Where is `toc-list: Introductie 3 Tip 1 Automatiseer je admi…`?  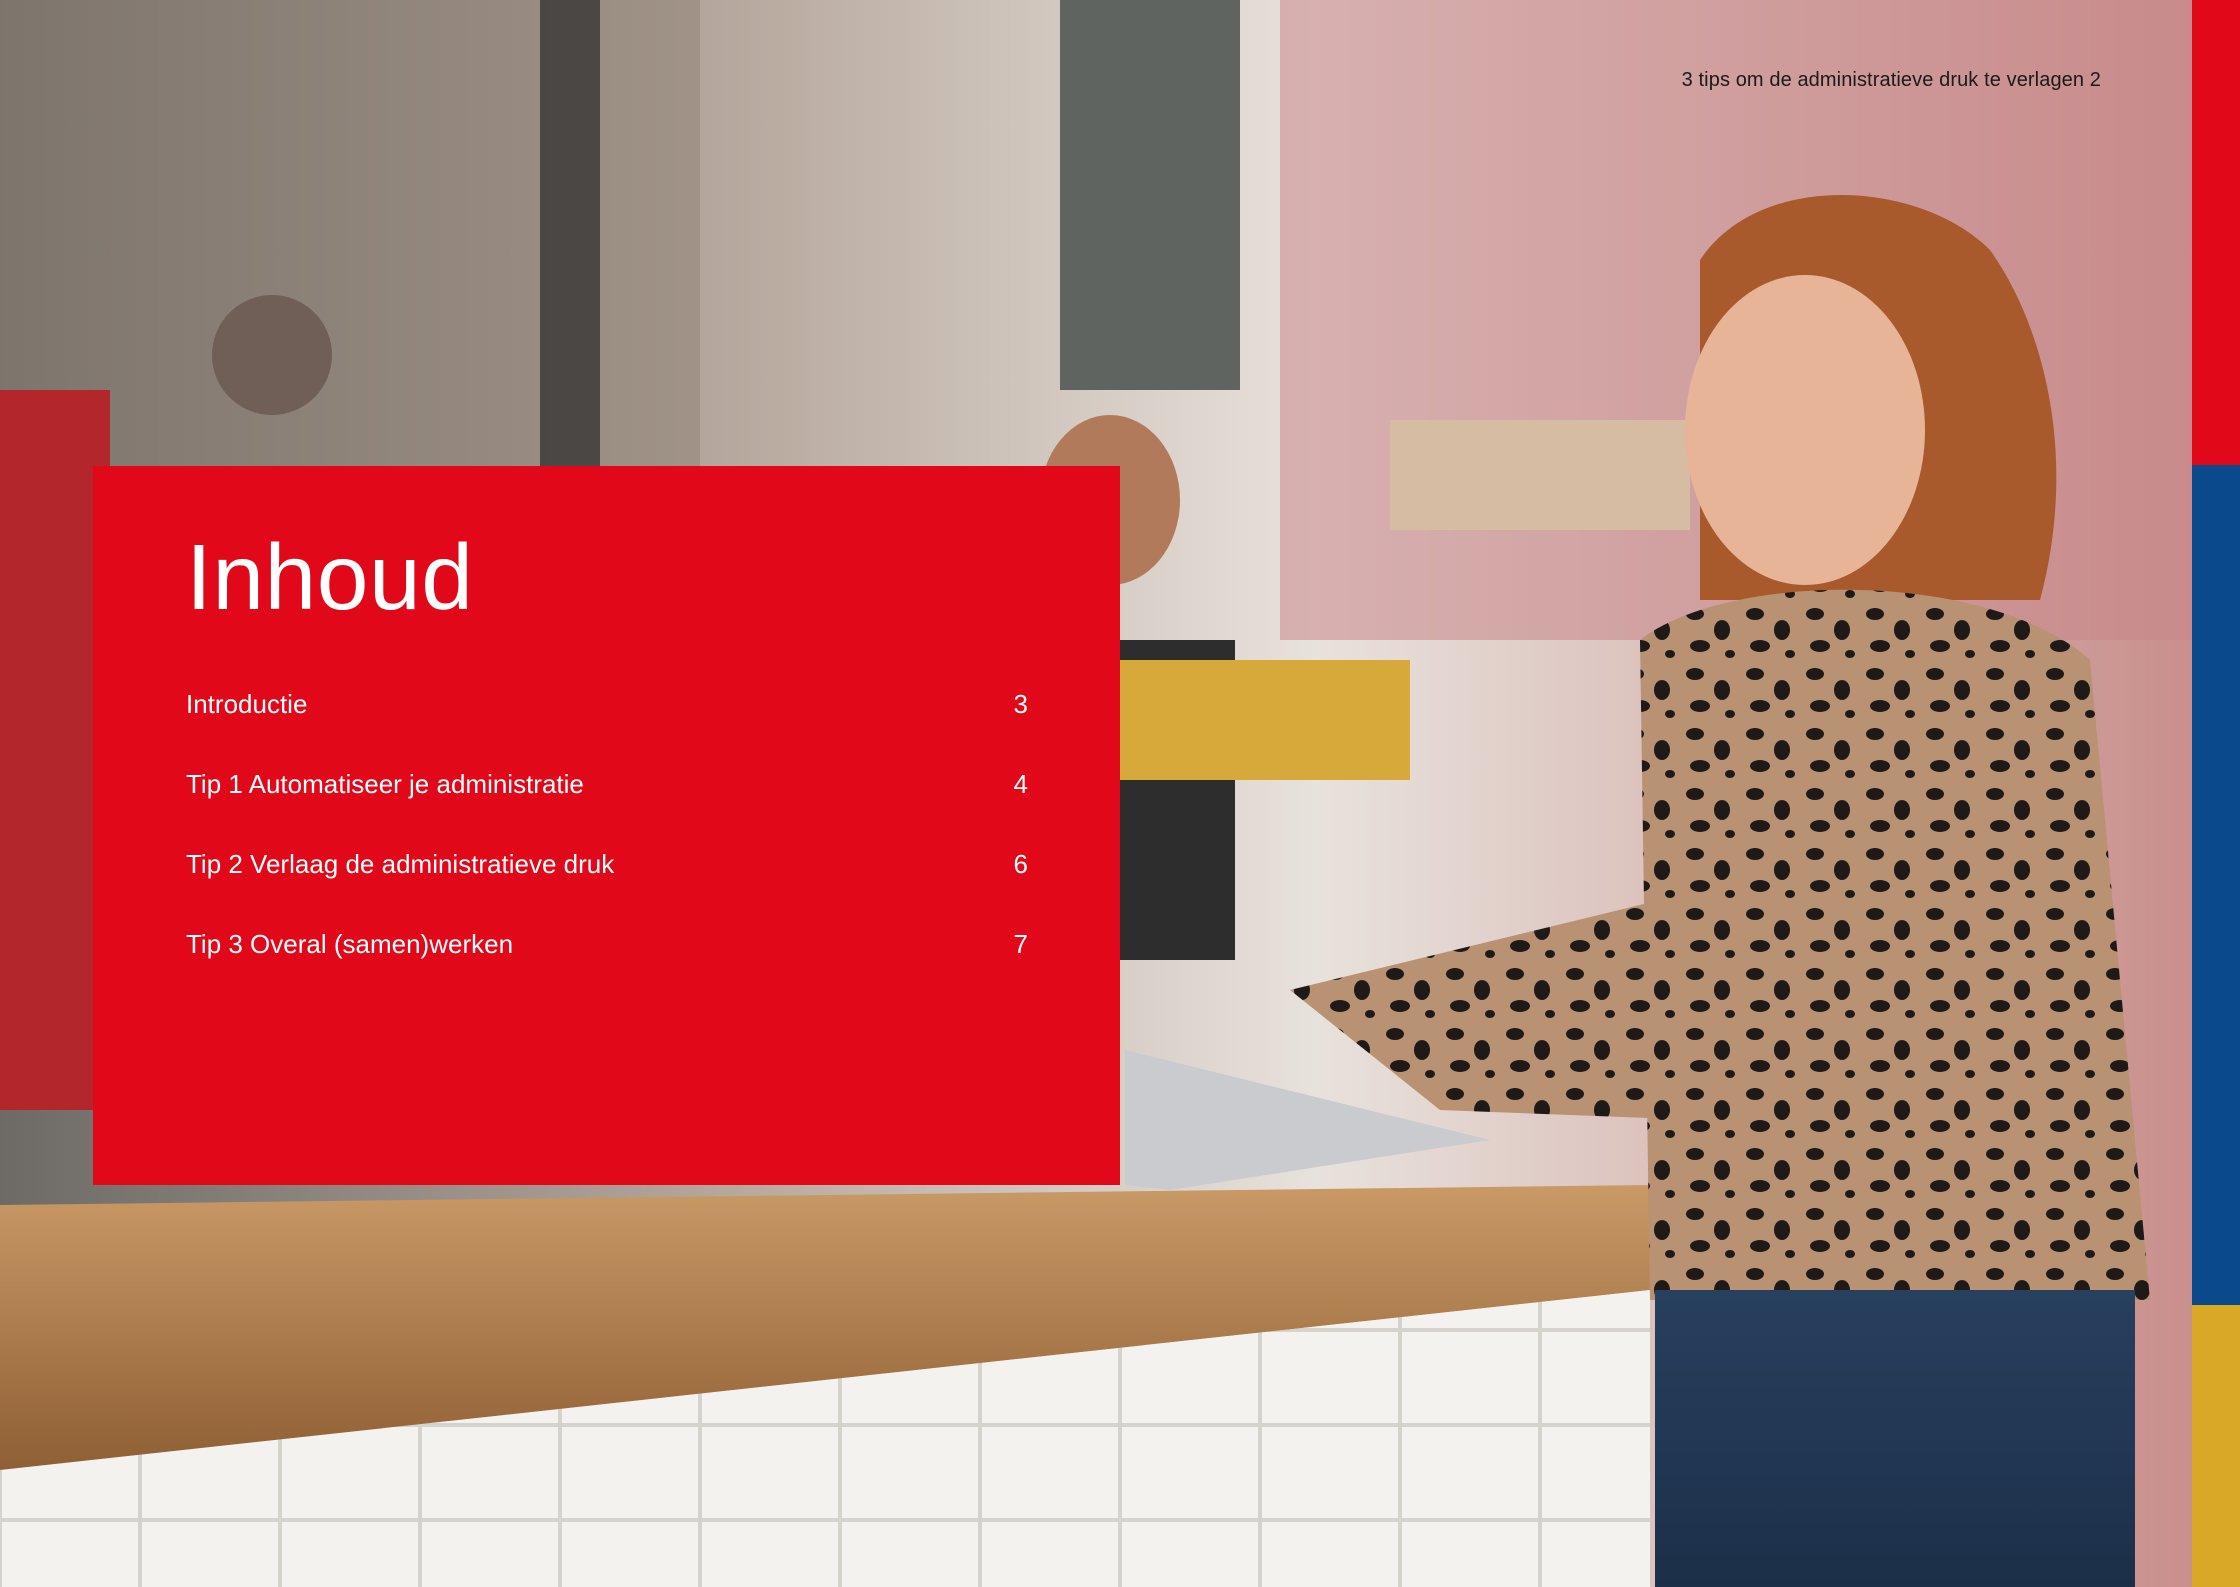
toc-list: Introductie 3 Tip 1 Automatiseer je admi… is located at coordinates (607, 824).